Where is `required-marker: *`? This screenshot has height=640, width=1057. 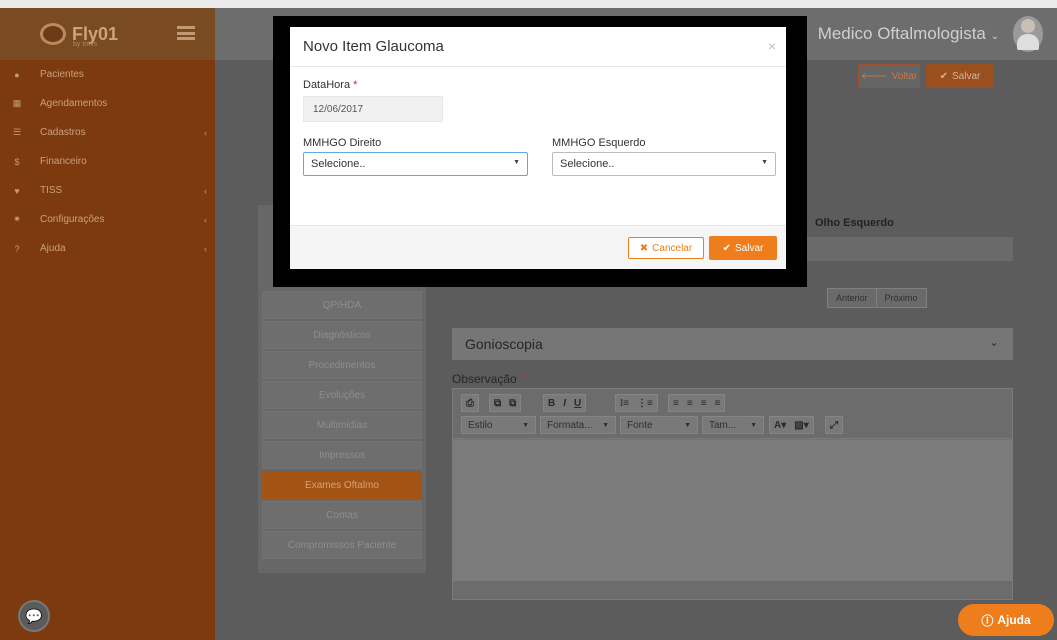 required-marker: * is located at coordinates (522, 379).